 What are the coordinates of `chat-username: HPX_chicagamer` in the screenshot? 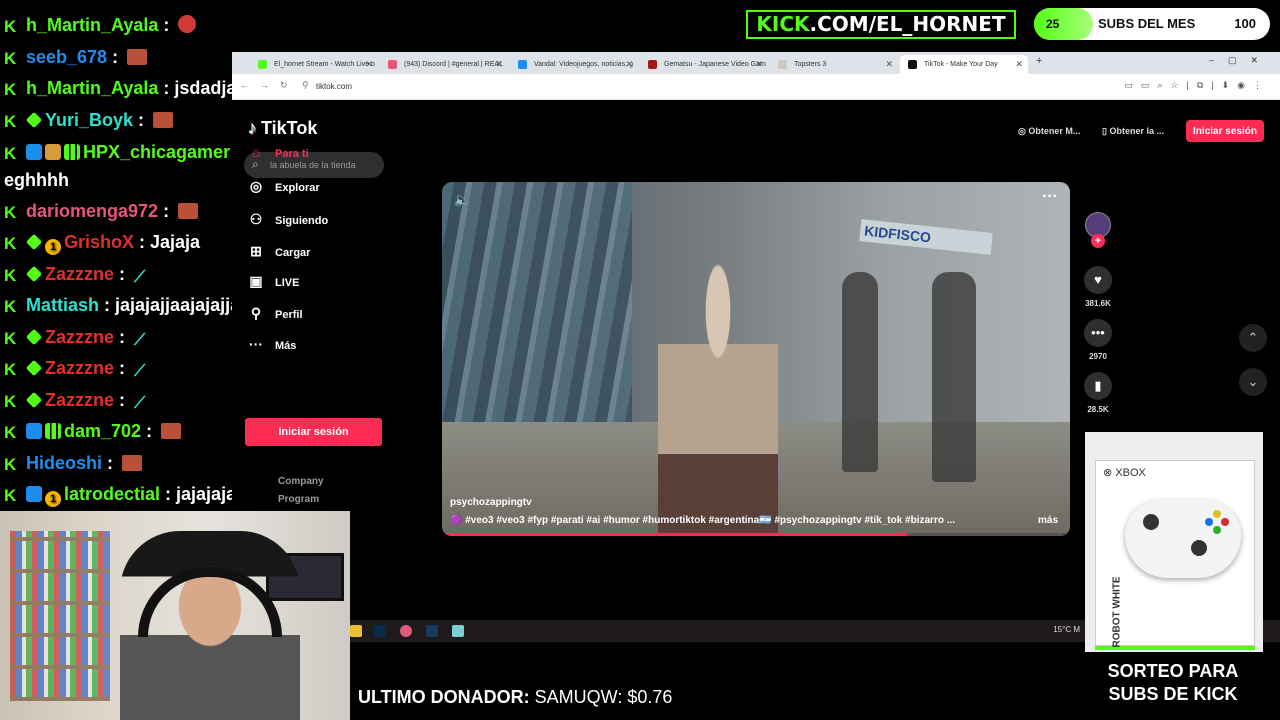 It's located at (156, 152).